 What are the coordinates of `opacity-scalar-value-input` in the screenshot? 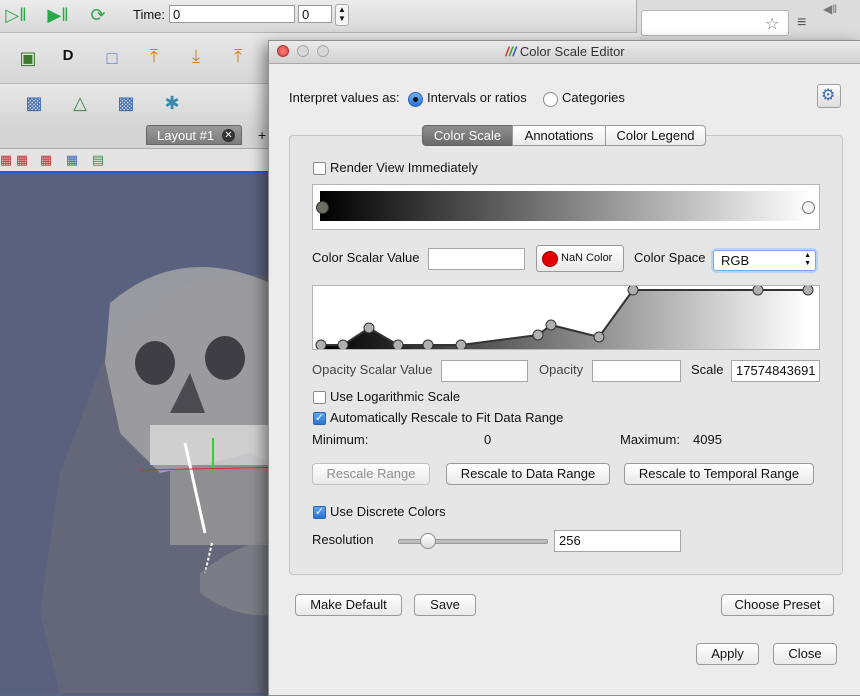 It's located at (484, 371).